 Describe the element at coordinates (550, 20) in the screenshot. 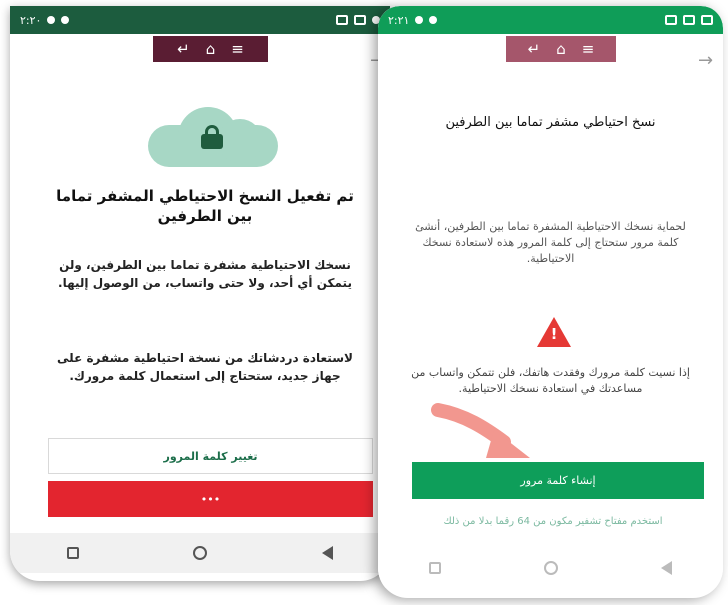

I see `status-bar: ۲:۲۱` at that location.